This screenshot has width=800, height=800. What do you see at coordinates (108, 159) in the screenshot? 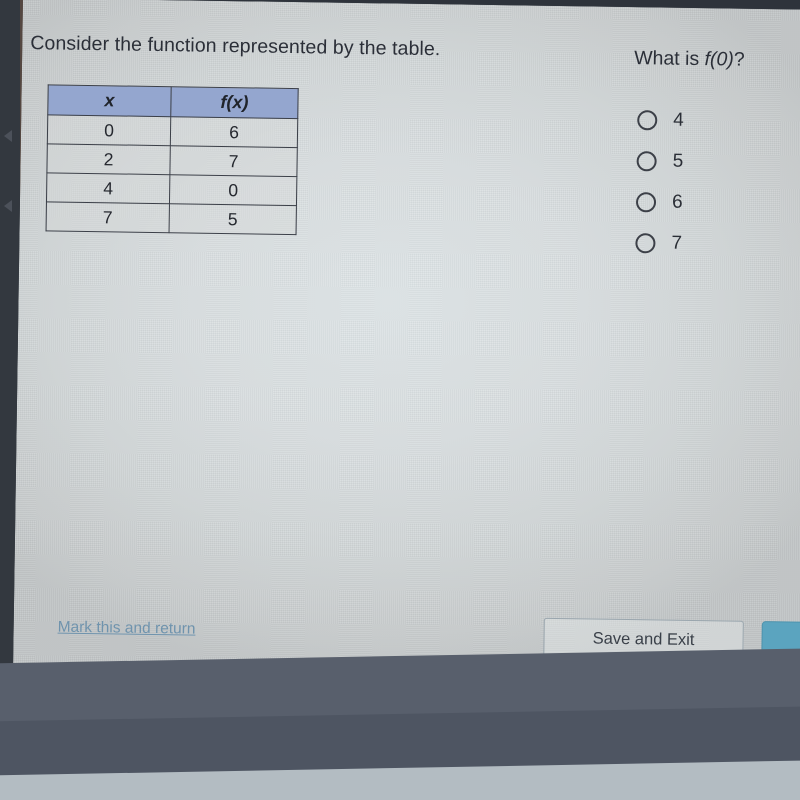
I see `table-cell-x: 2` at bounding box center [108, 159].